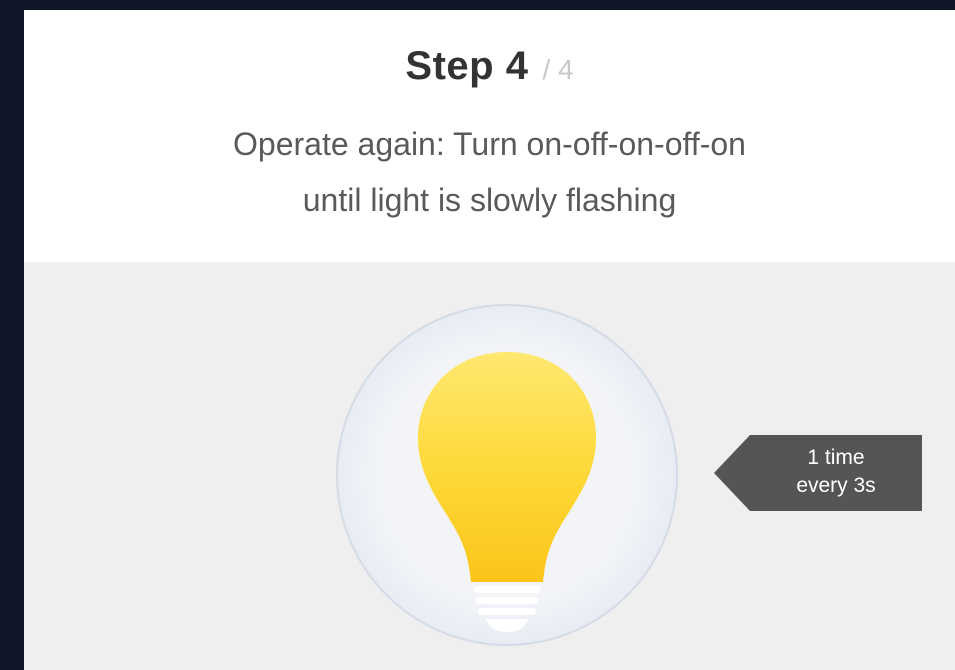 Image resolution: width=955 pixels, height=670 pixels. Describe the element at coordinates (558, 69) in the screenshot. I see `step-total: / 4` at that location.